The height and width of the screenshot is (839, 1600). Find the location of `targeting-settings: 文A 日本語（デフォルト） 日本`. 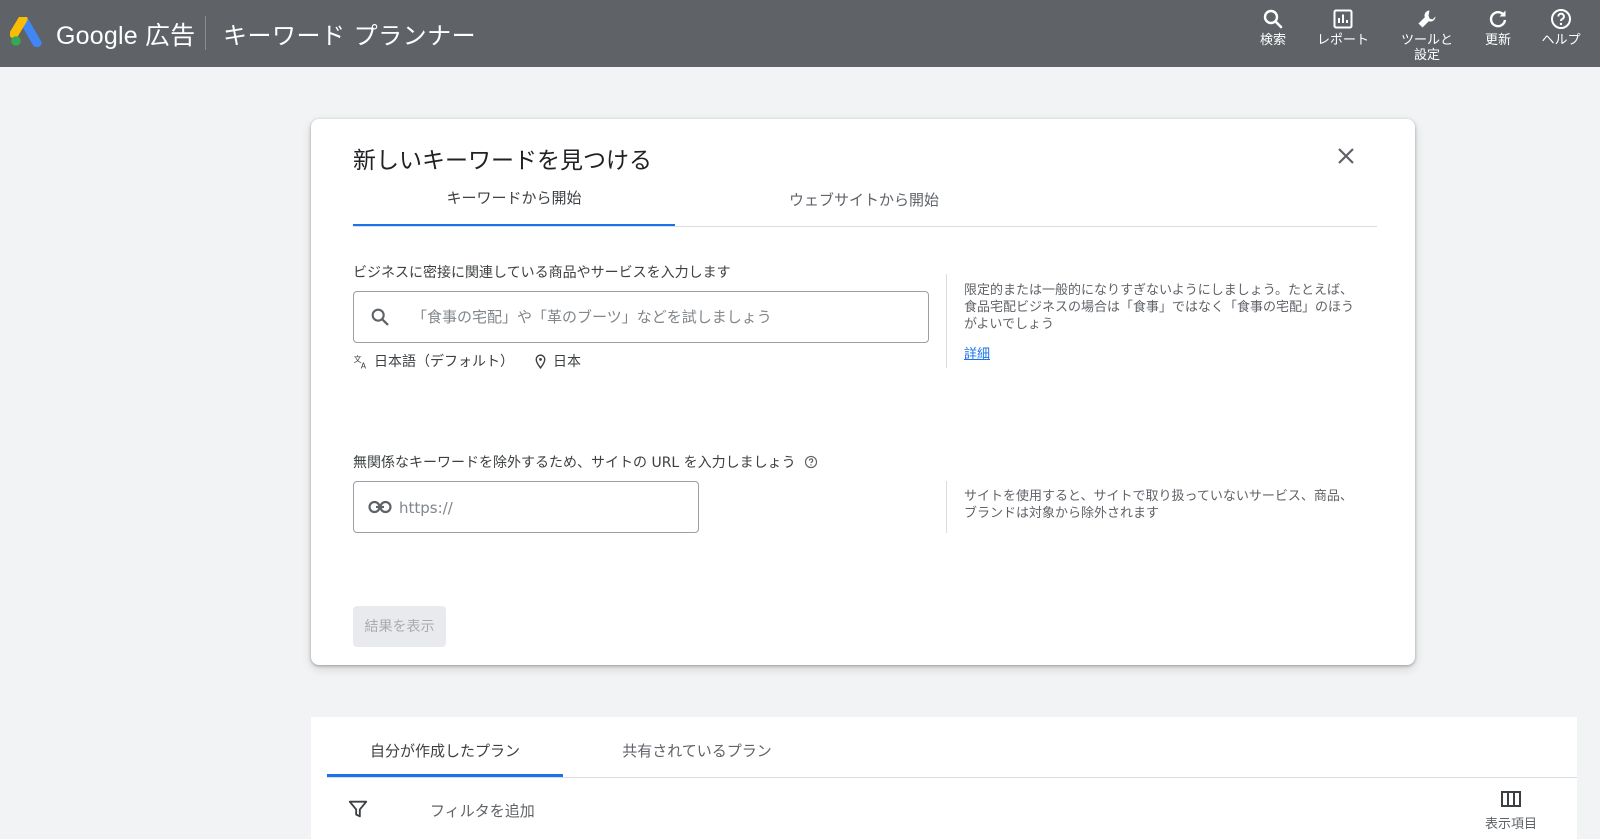

targeting-settings: 文A 日本語（デフォルト） 日本 is located at coordinates (467, 361).